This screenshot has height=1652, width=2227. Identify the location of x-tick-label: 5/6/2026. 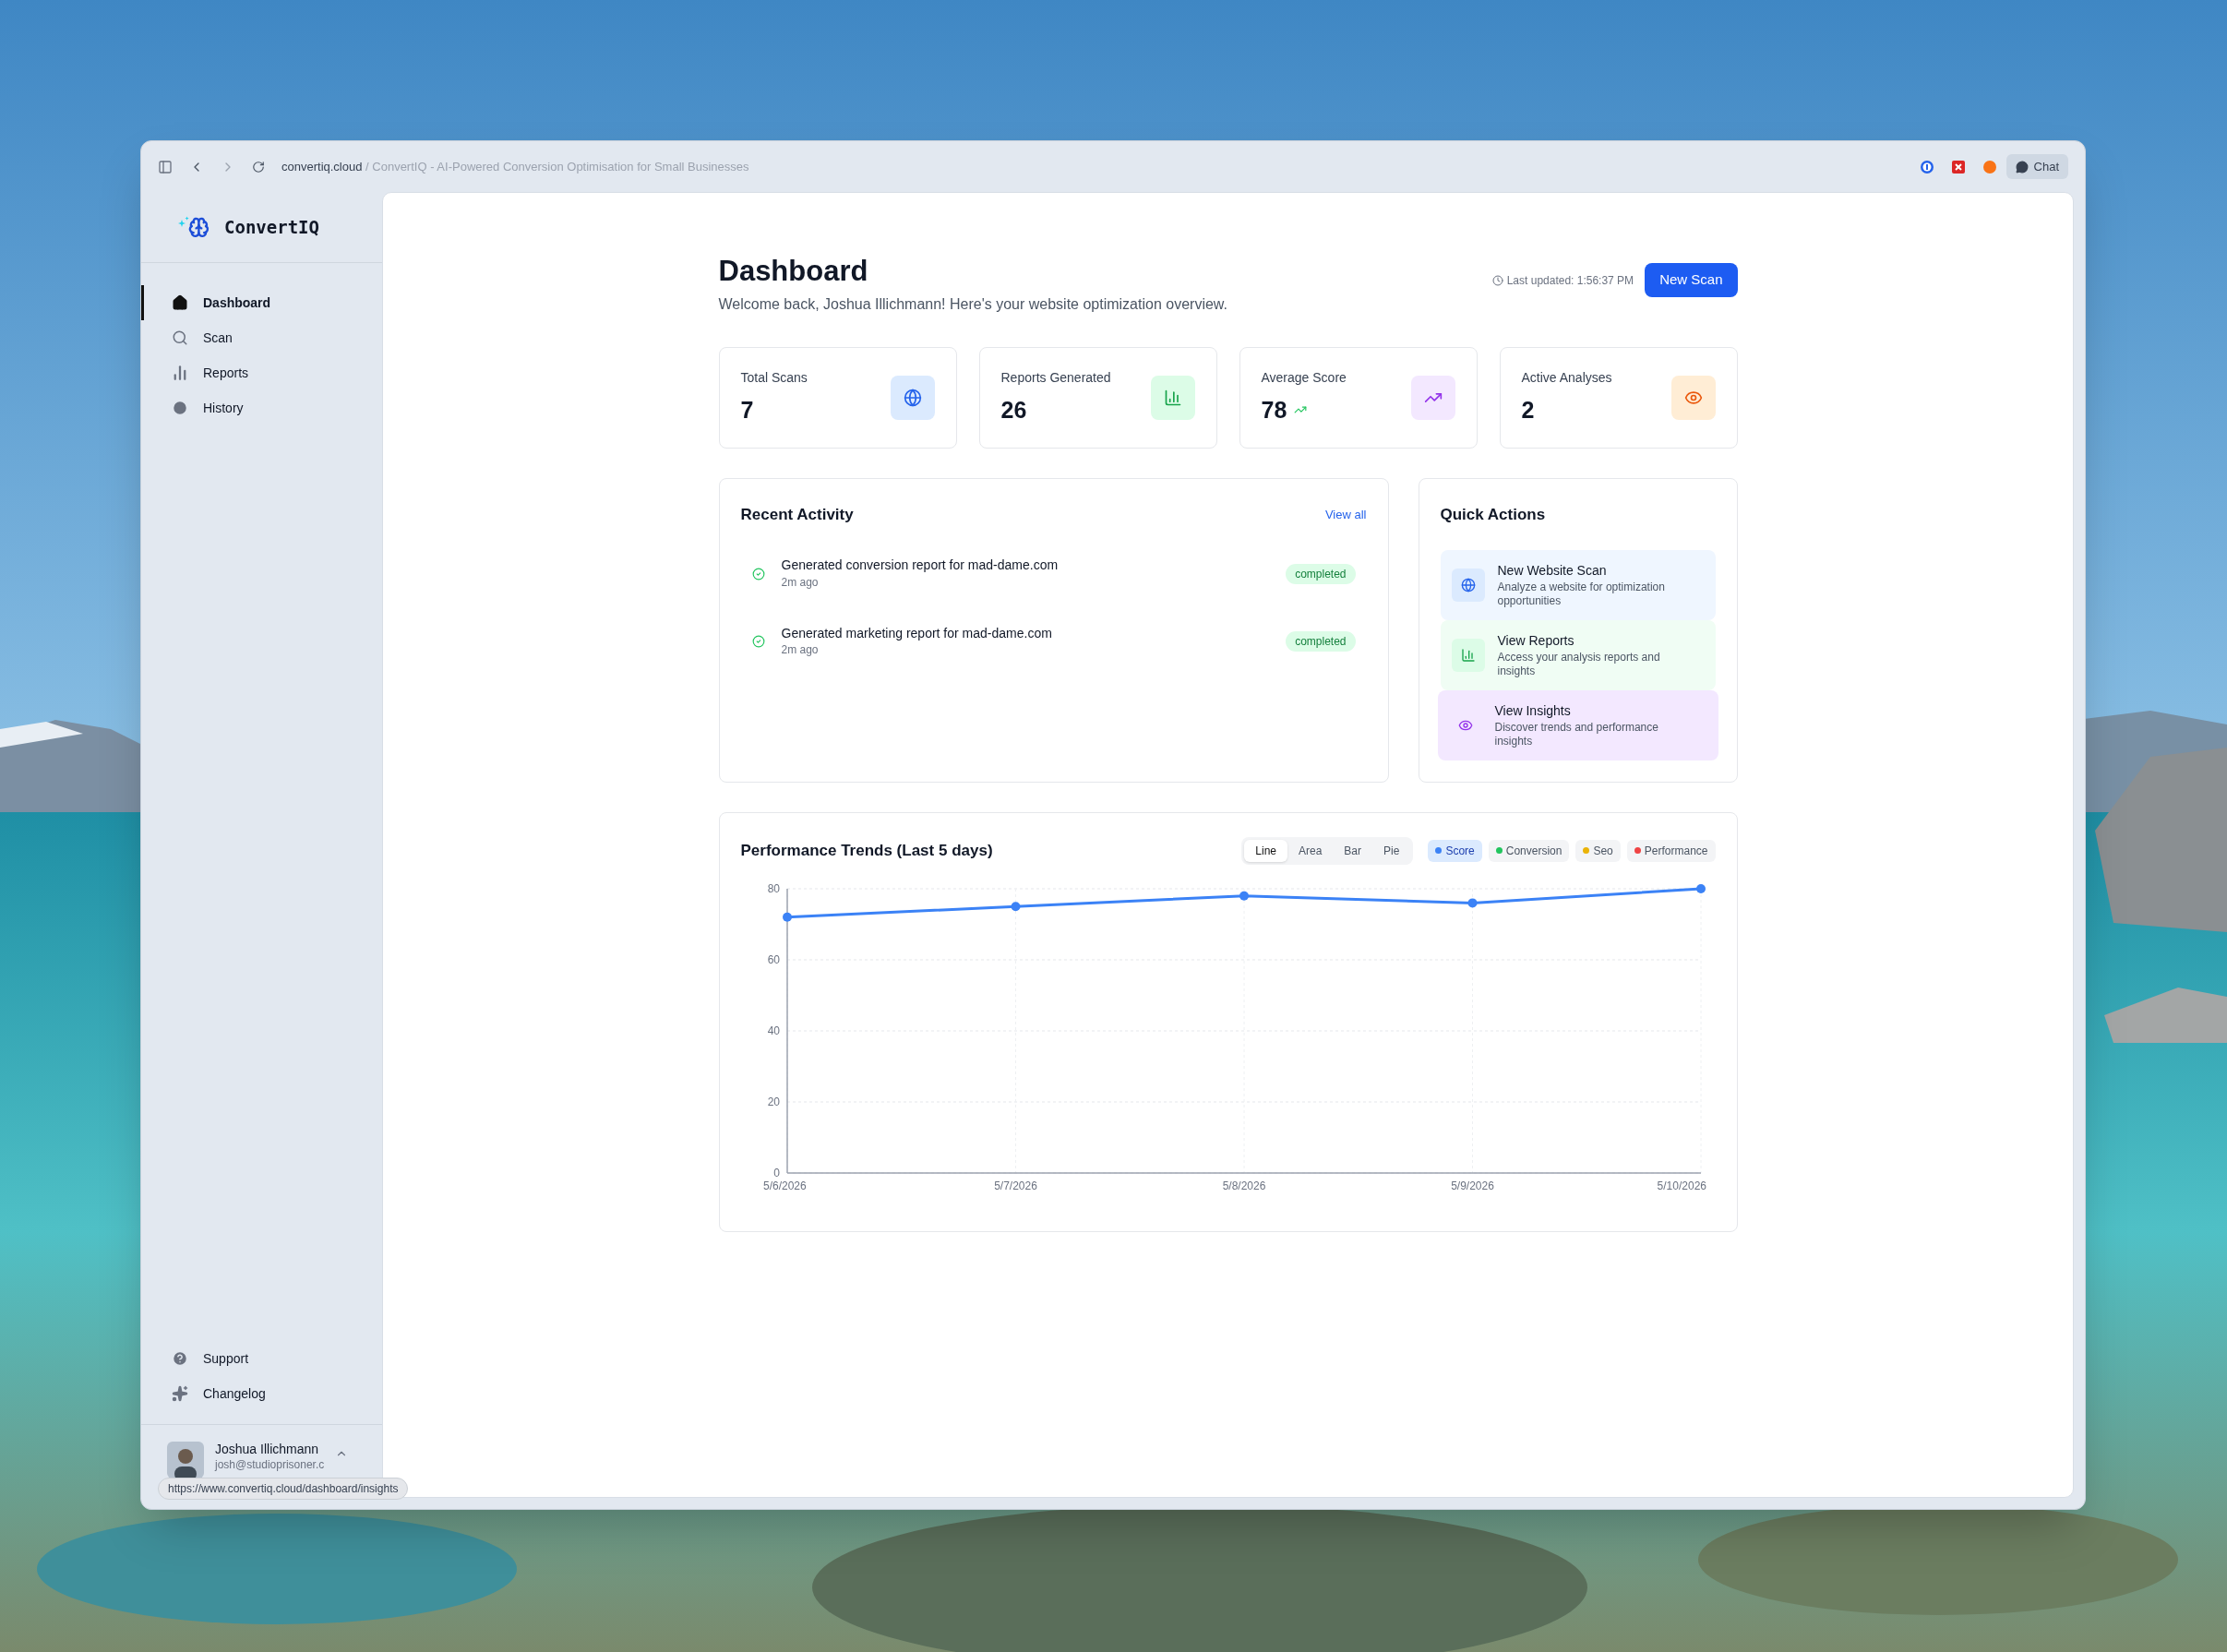
(785, 1185).